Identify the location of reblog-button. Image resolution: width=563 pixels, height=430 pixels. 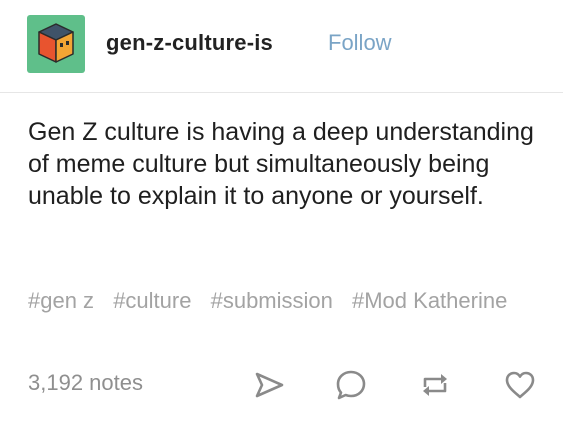
(435, 385).